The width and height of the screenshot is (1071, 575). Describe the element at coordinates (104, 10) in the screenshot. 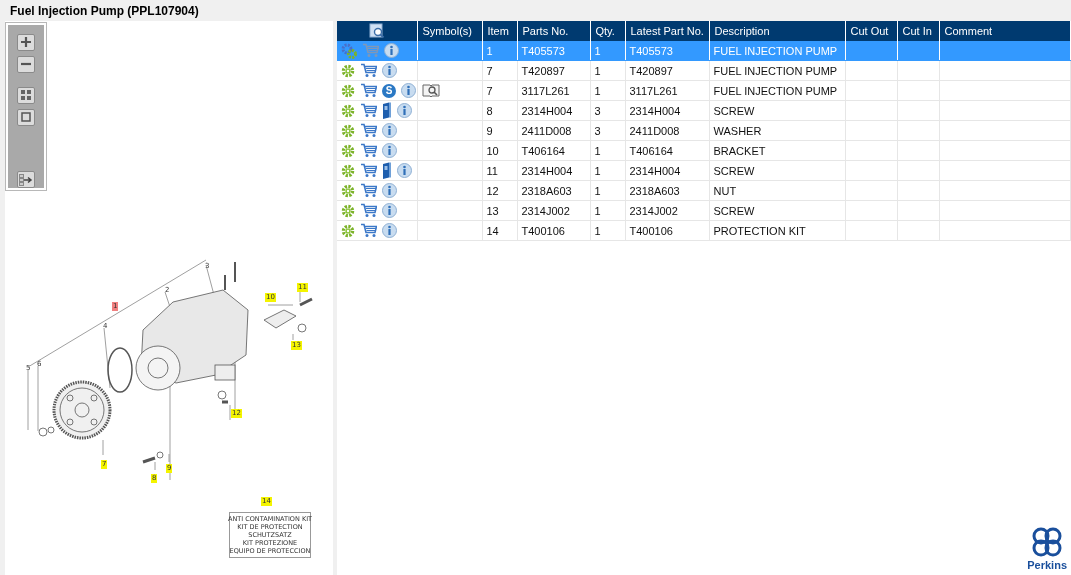

I see `window-title: Fuel Injection Pump (PPL107904)` at that location.